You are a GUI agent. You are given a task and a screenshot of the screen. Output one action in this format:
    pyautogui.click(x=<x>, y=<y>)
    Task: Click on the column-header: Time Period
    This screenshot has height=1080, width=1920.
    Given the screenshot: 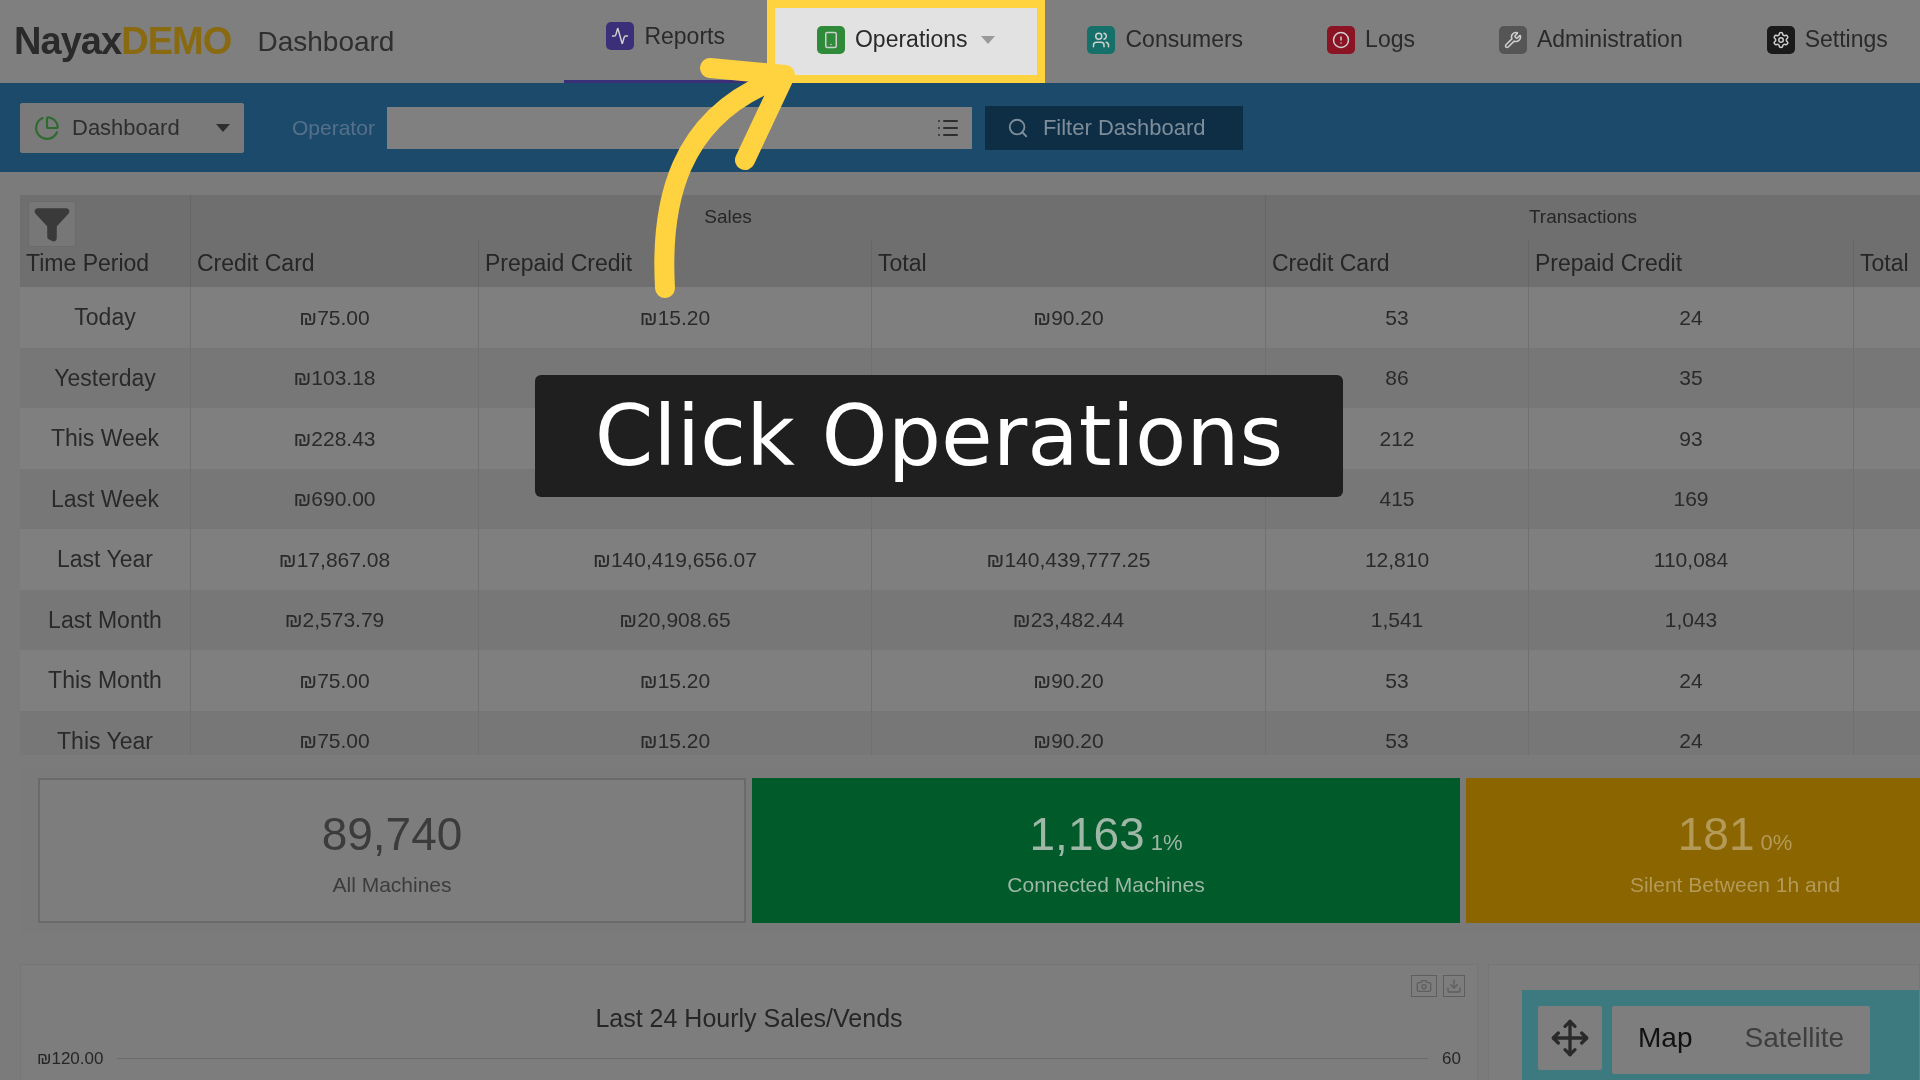 What is the action you would take?
    pyautogui.click(x=88, y=263)
    